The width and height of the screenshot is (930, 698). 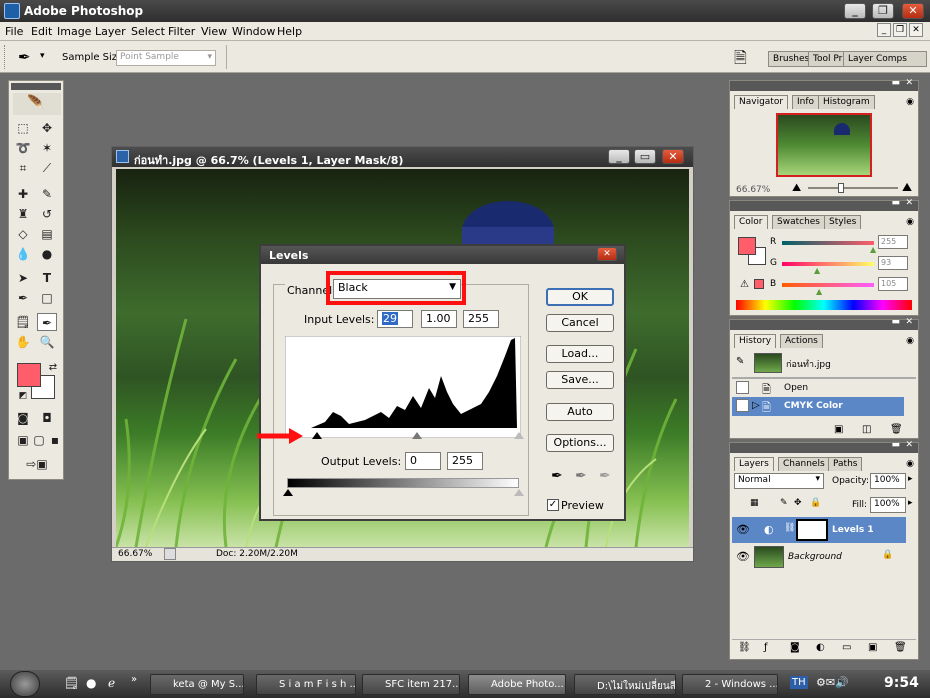 I want to click on menu-edit: Edit, so click(x=41, y=31).